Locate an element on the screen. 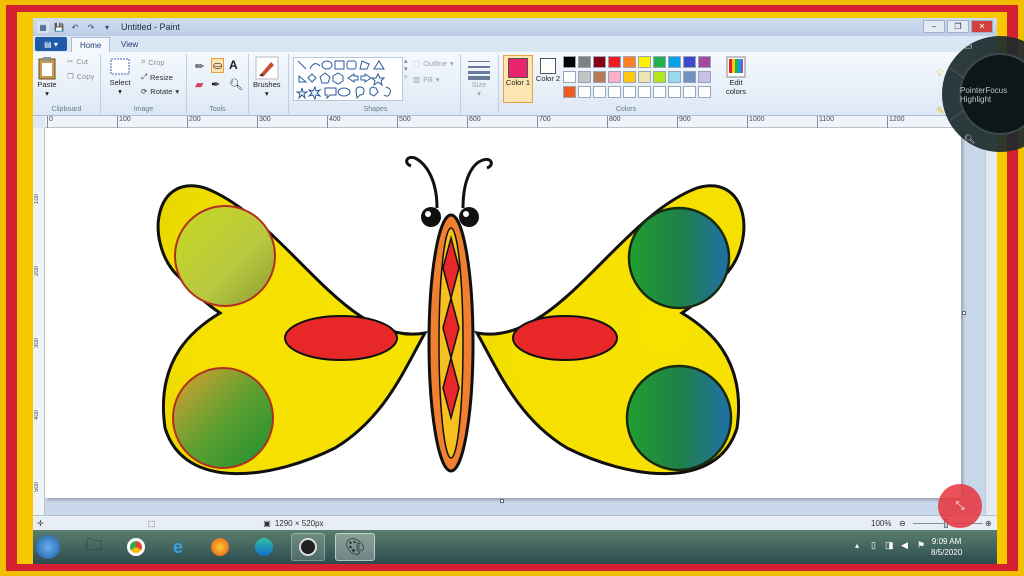 This screenshot has height=576, width=1024. undo-icon: ↶ is located at coordinates (75, 27).